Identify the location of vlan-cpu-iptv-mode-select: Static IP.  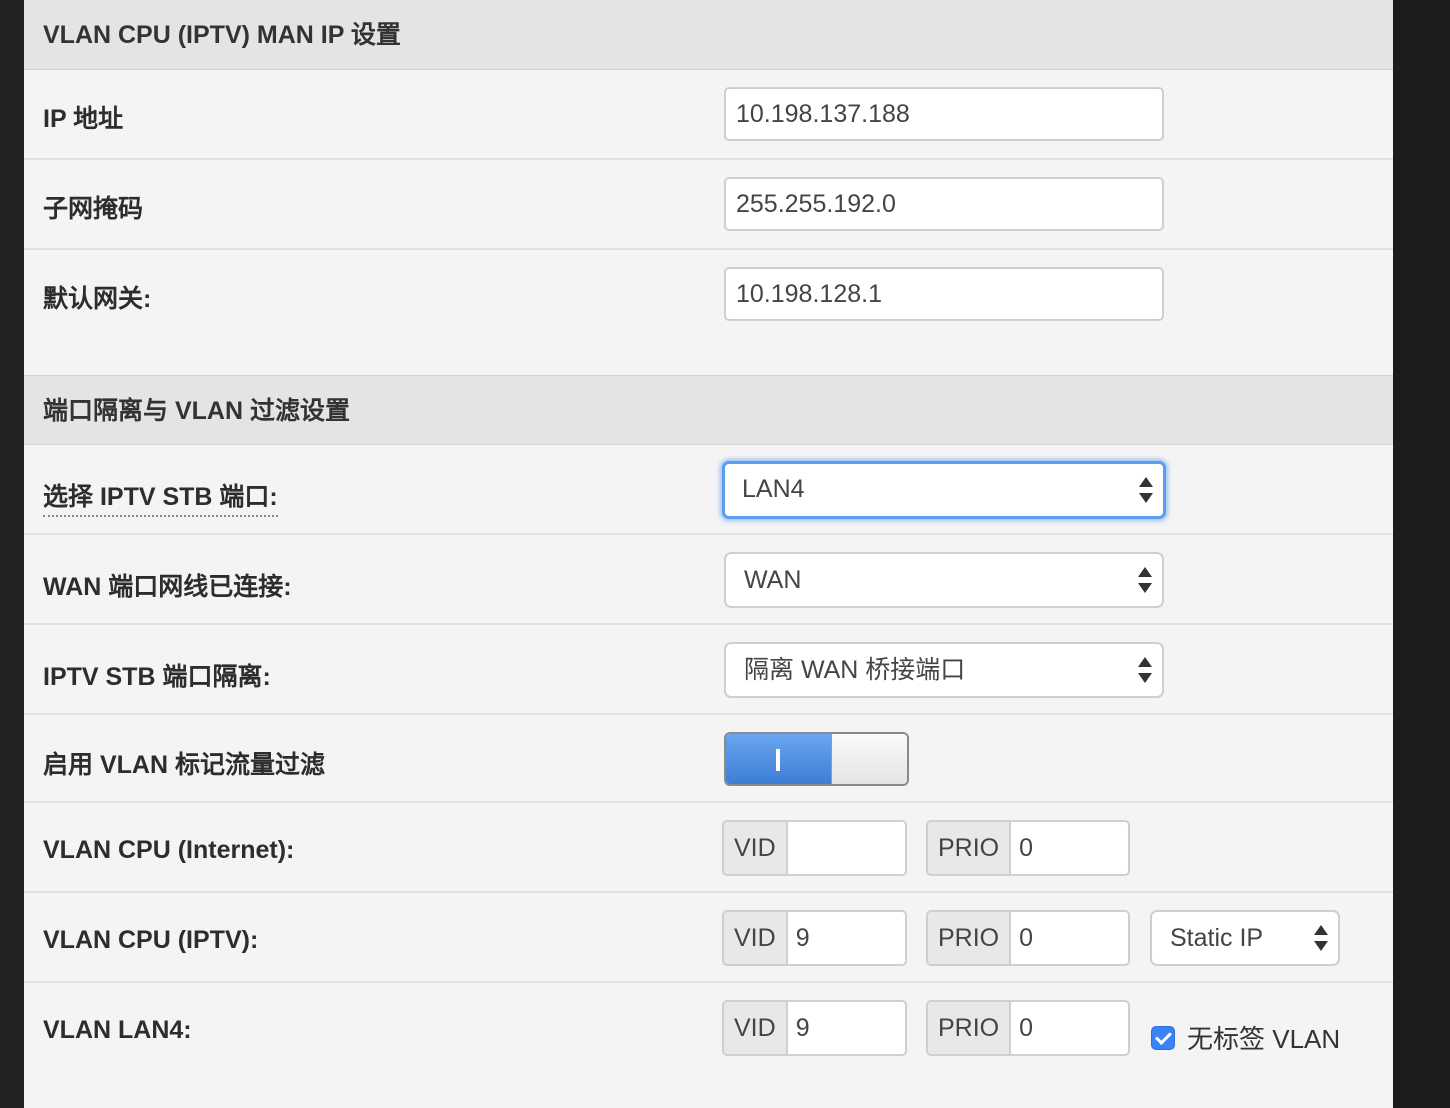
(1245, 938).